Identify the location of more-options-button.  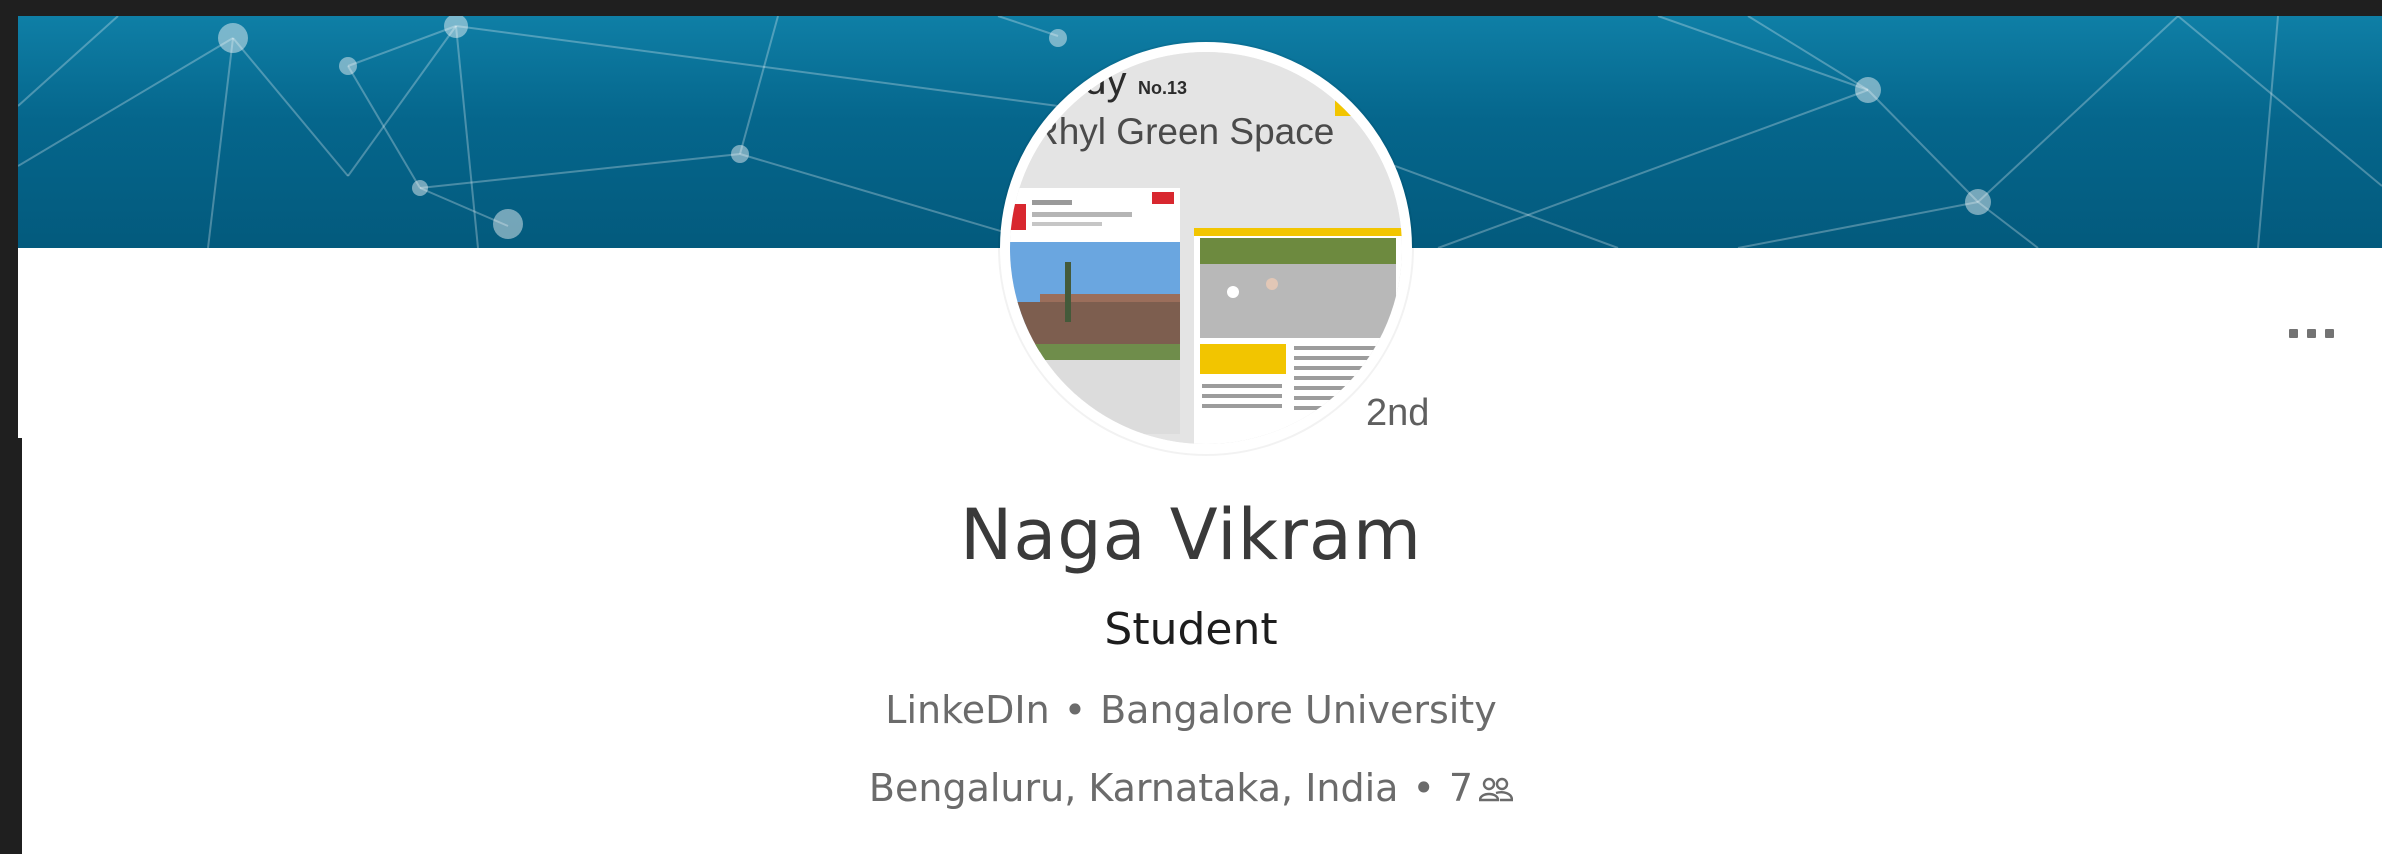
(2311, 333).